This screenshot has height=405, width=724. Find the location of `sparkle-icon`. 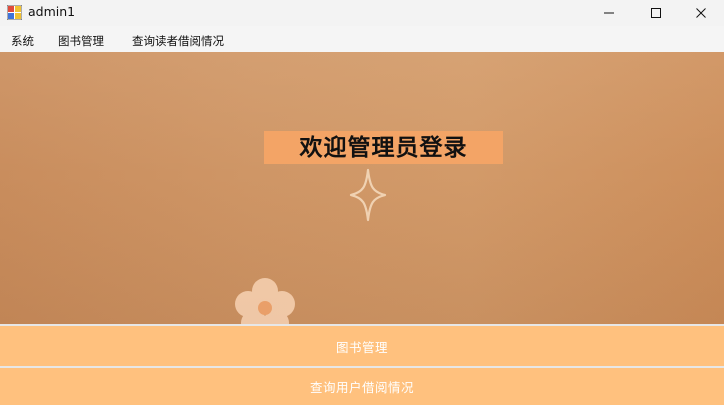

sparkle-icon is located at coordinates (368, 195).